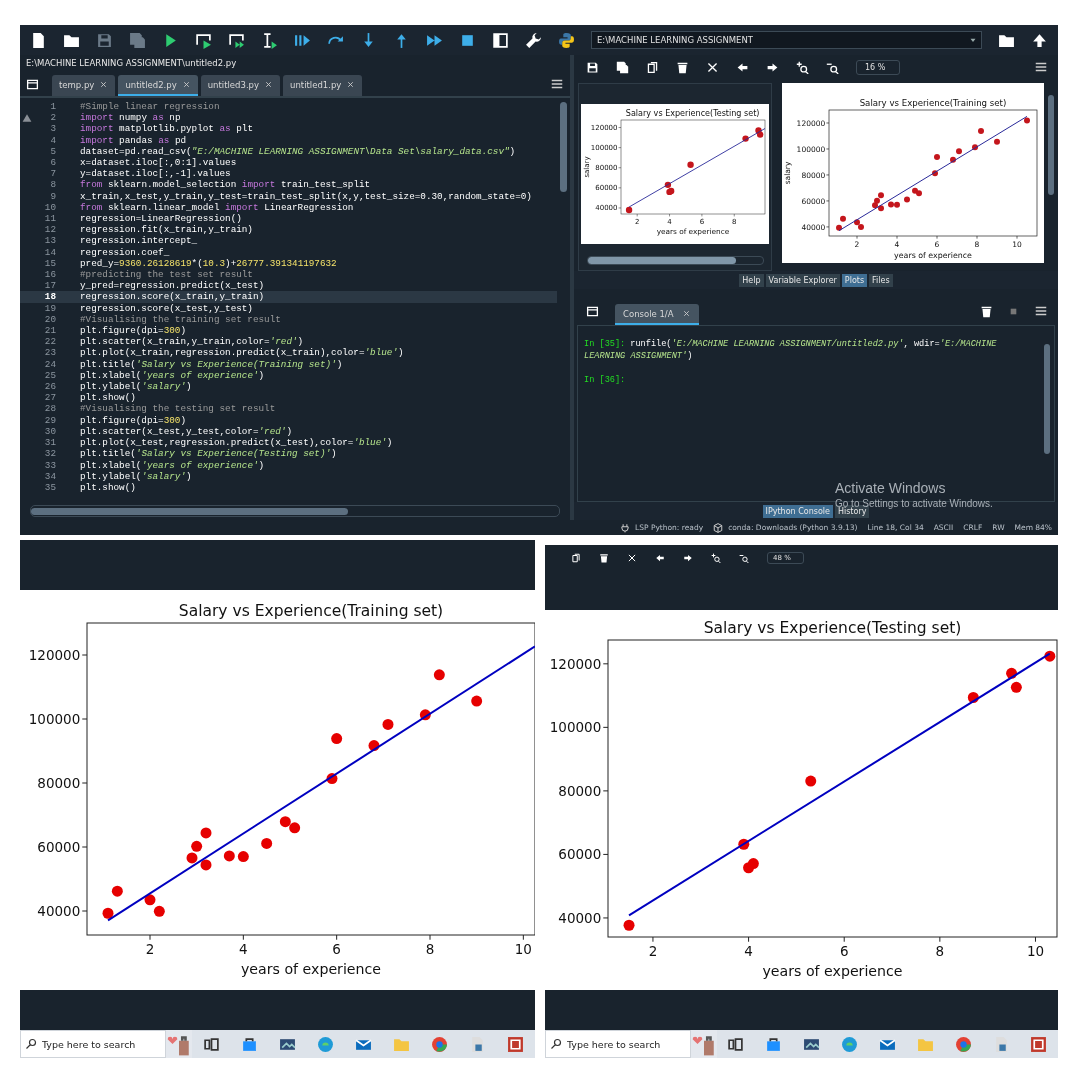 This screenshot has height=1080, width=1080. I want to click on working-directory-field: E:\MACHINE LEARNING ASSIGNMENT, so click(786, 40).